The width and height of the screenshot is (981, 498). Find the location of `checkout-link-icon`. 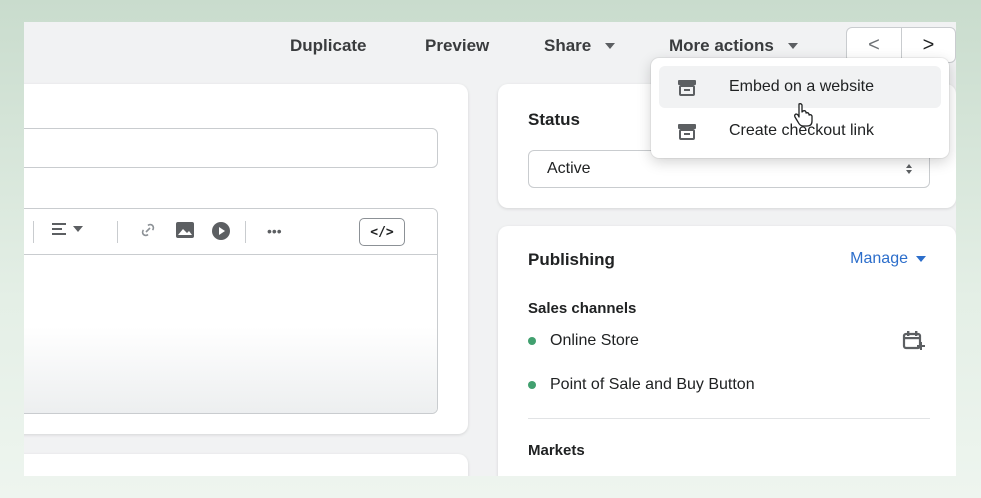

checkout-link-icon is located at coordinates (687, 132).